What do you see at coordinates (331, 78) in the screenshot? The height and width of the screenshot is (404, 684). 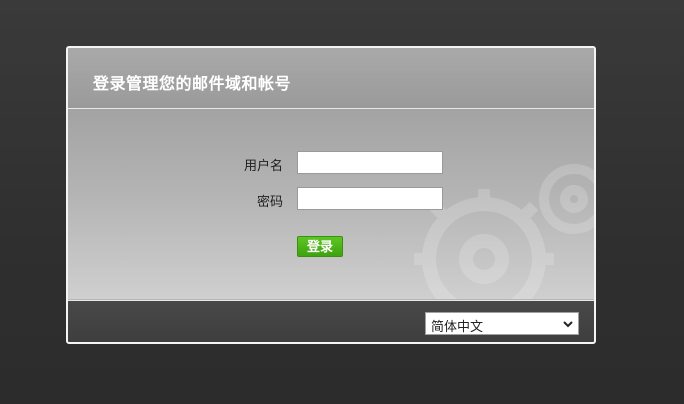 I see `panel-header: 登录管理您的邮件域和帐号` at bounding box center [331, 78].